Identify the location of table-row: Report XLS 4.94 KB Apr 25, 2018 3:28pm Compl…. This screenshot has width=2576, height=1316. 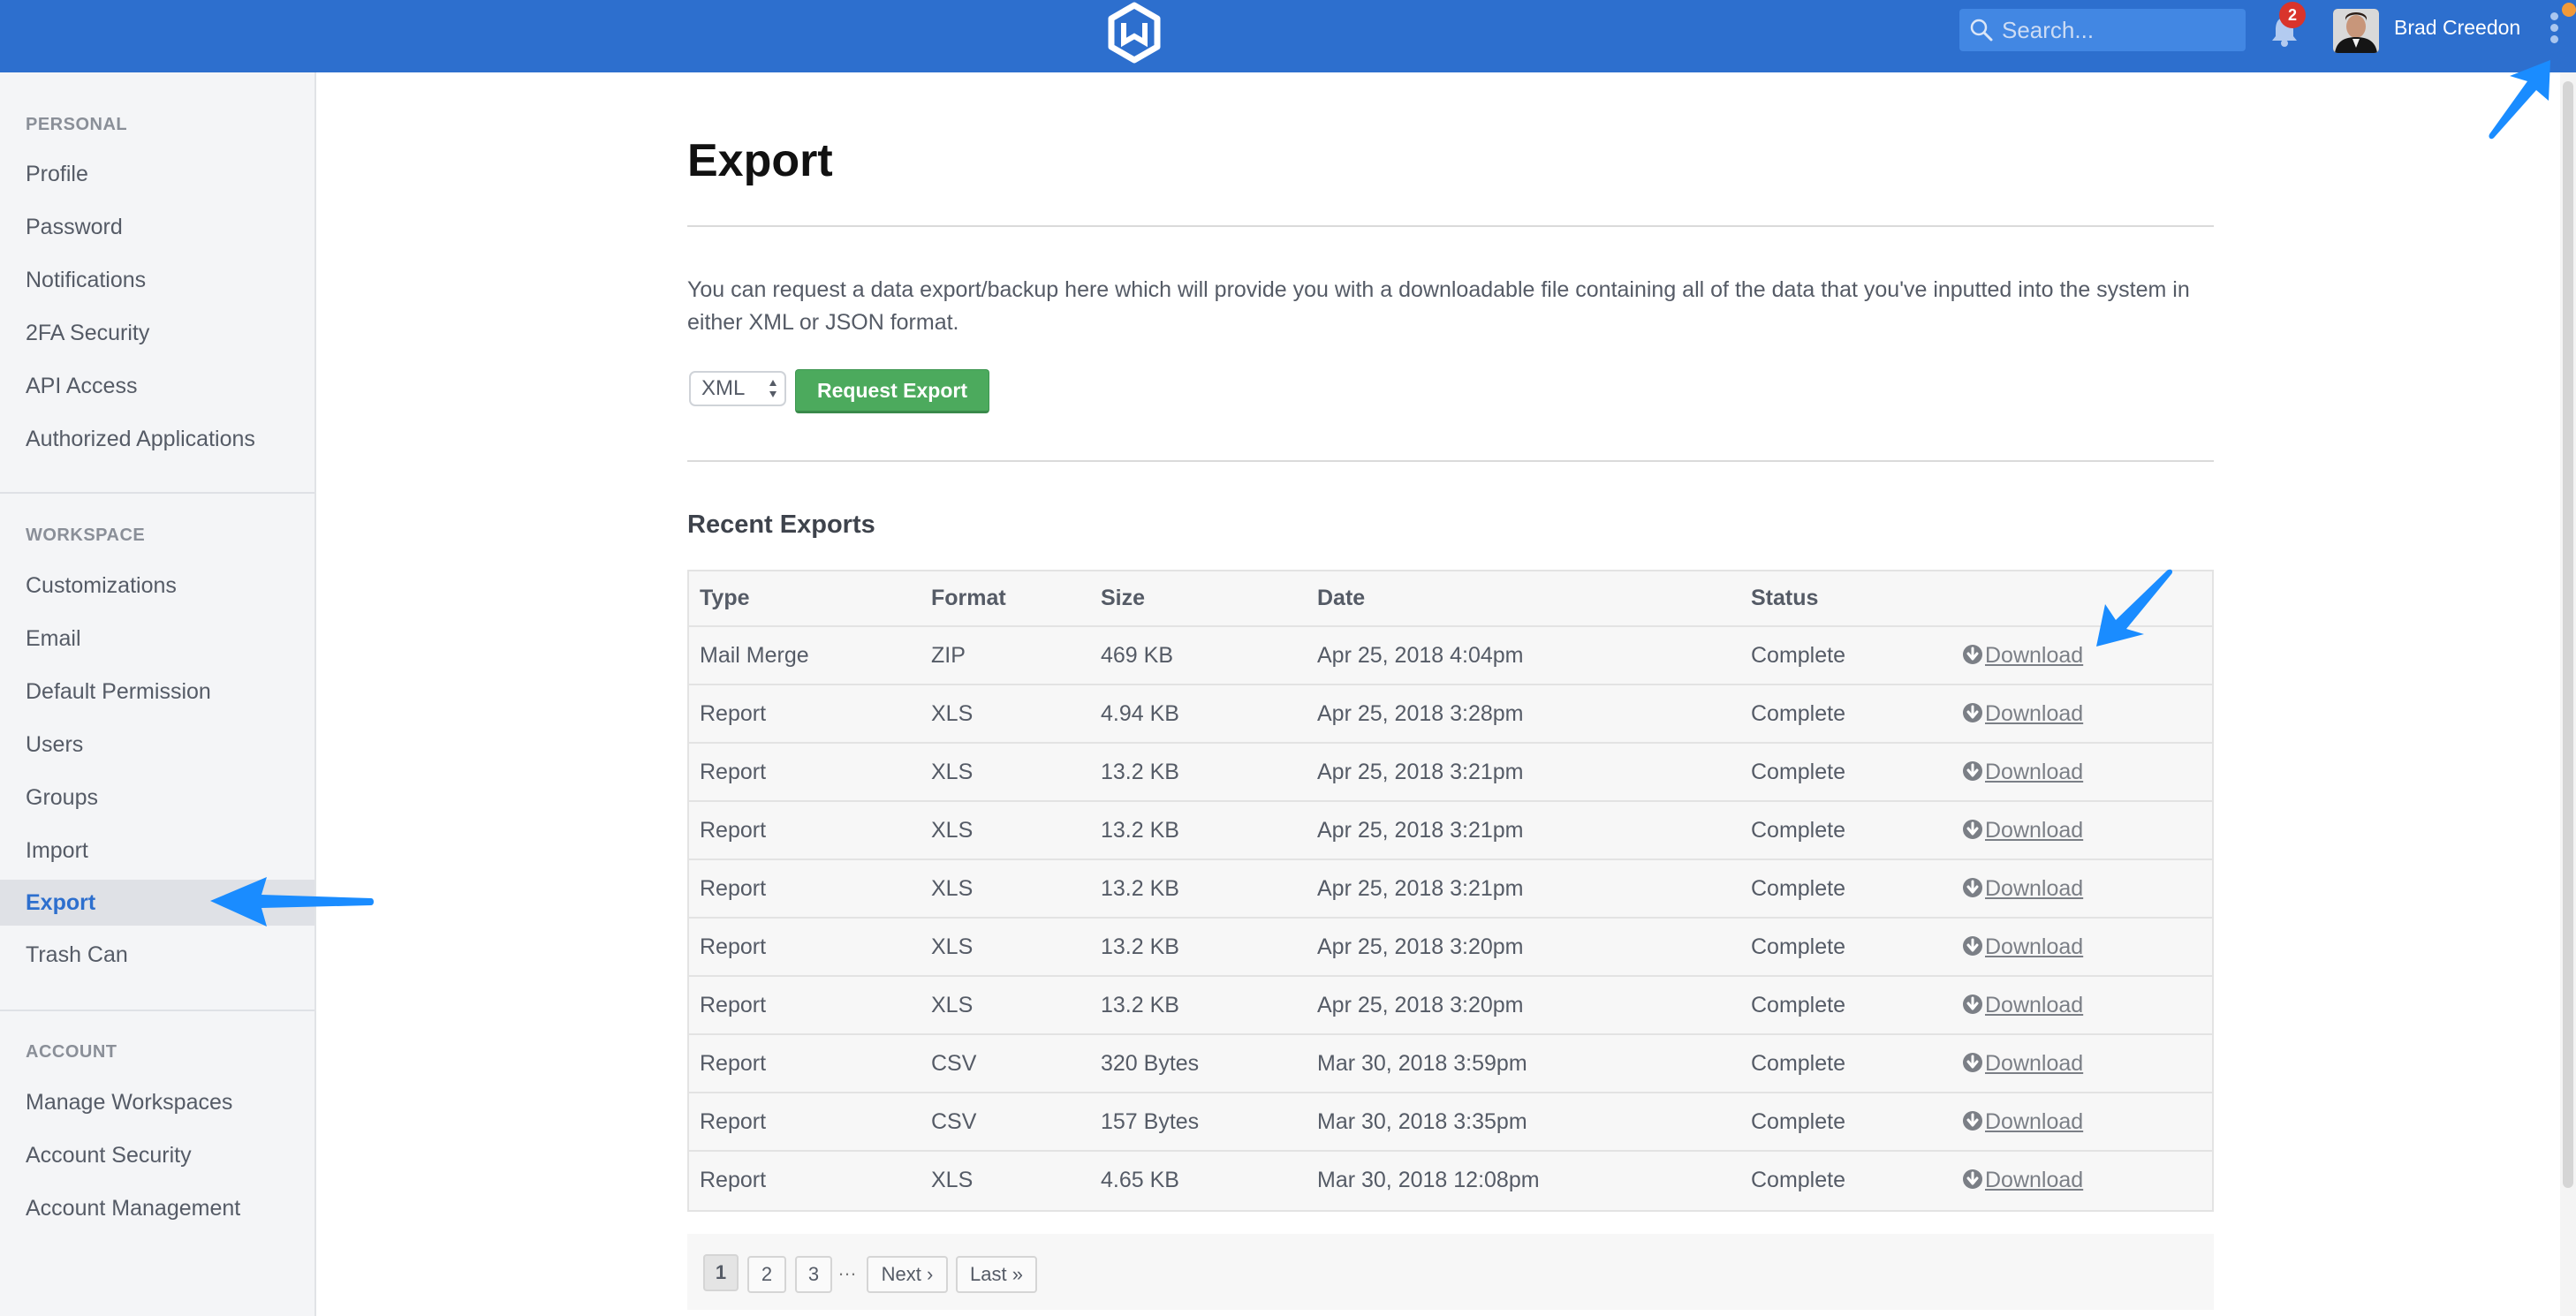
(1451, 715).